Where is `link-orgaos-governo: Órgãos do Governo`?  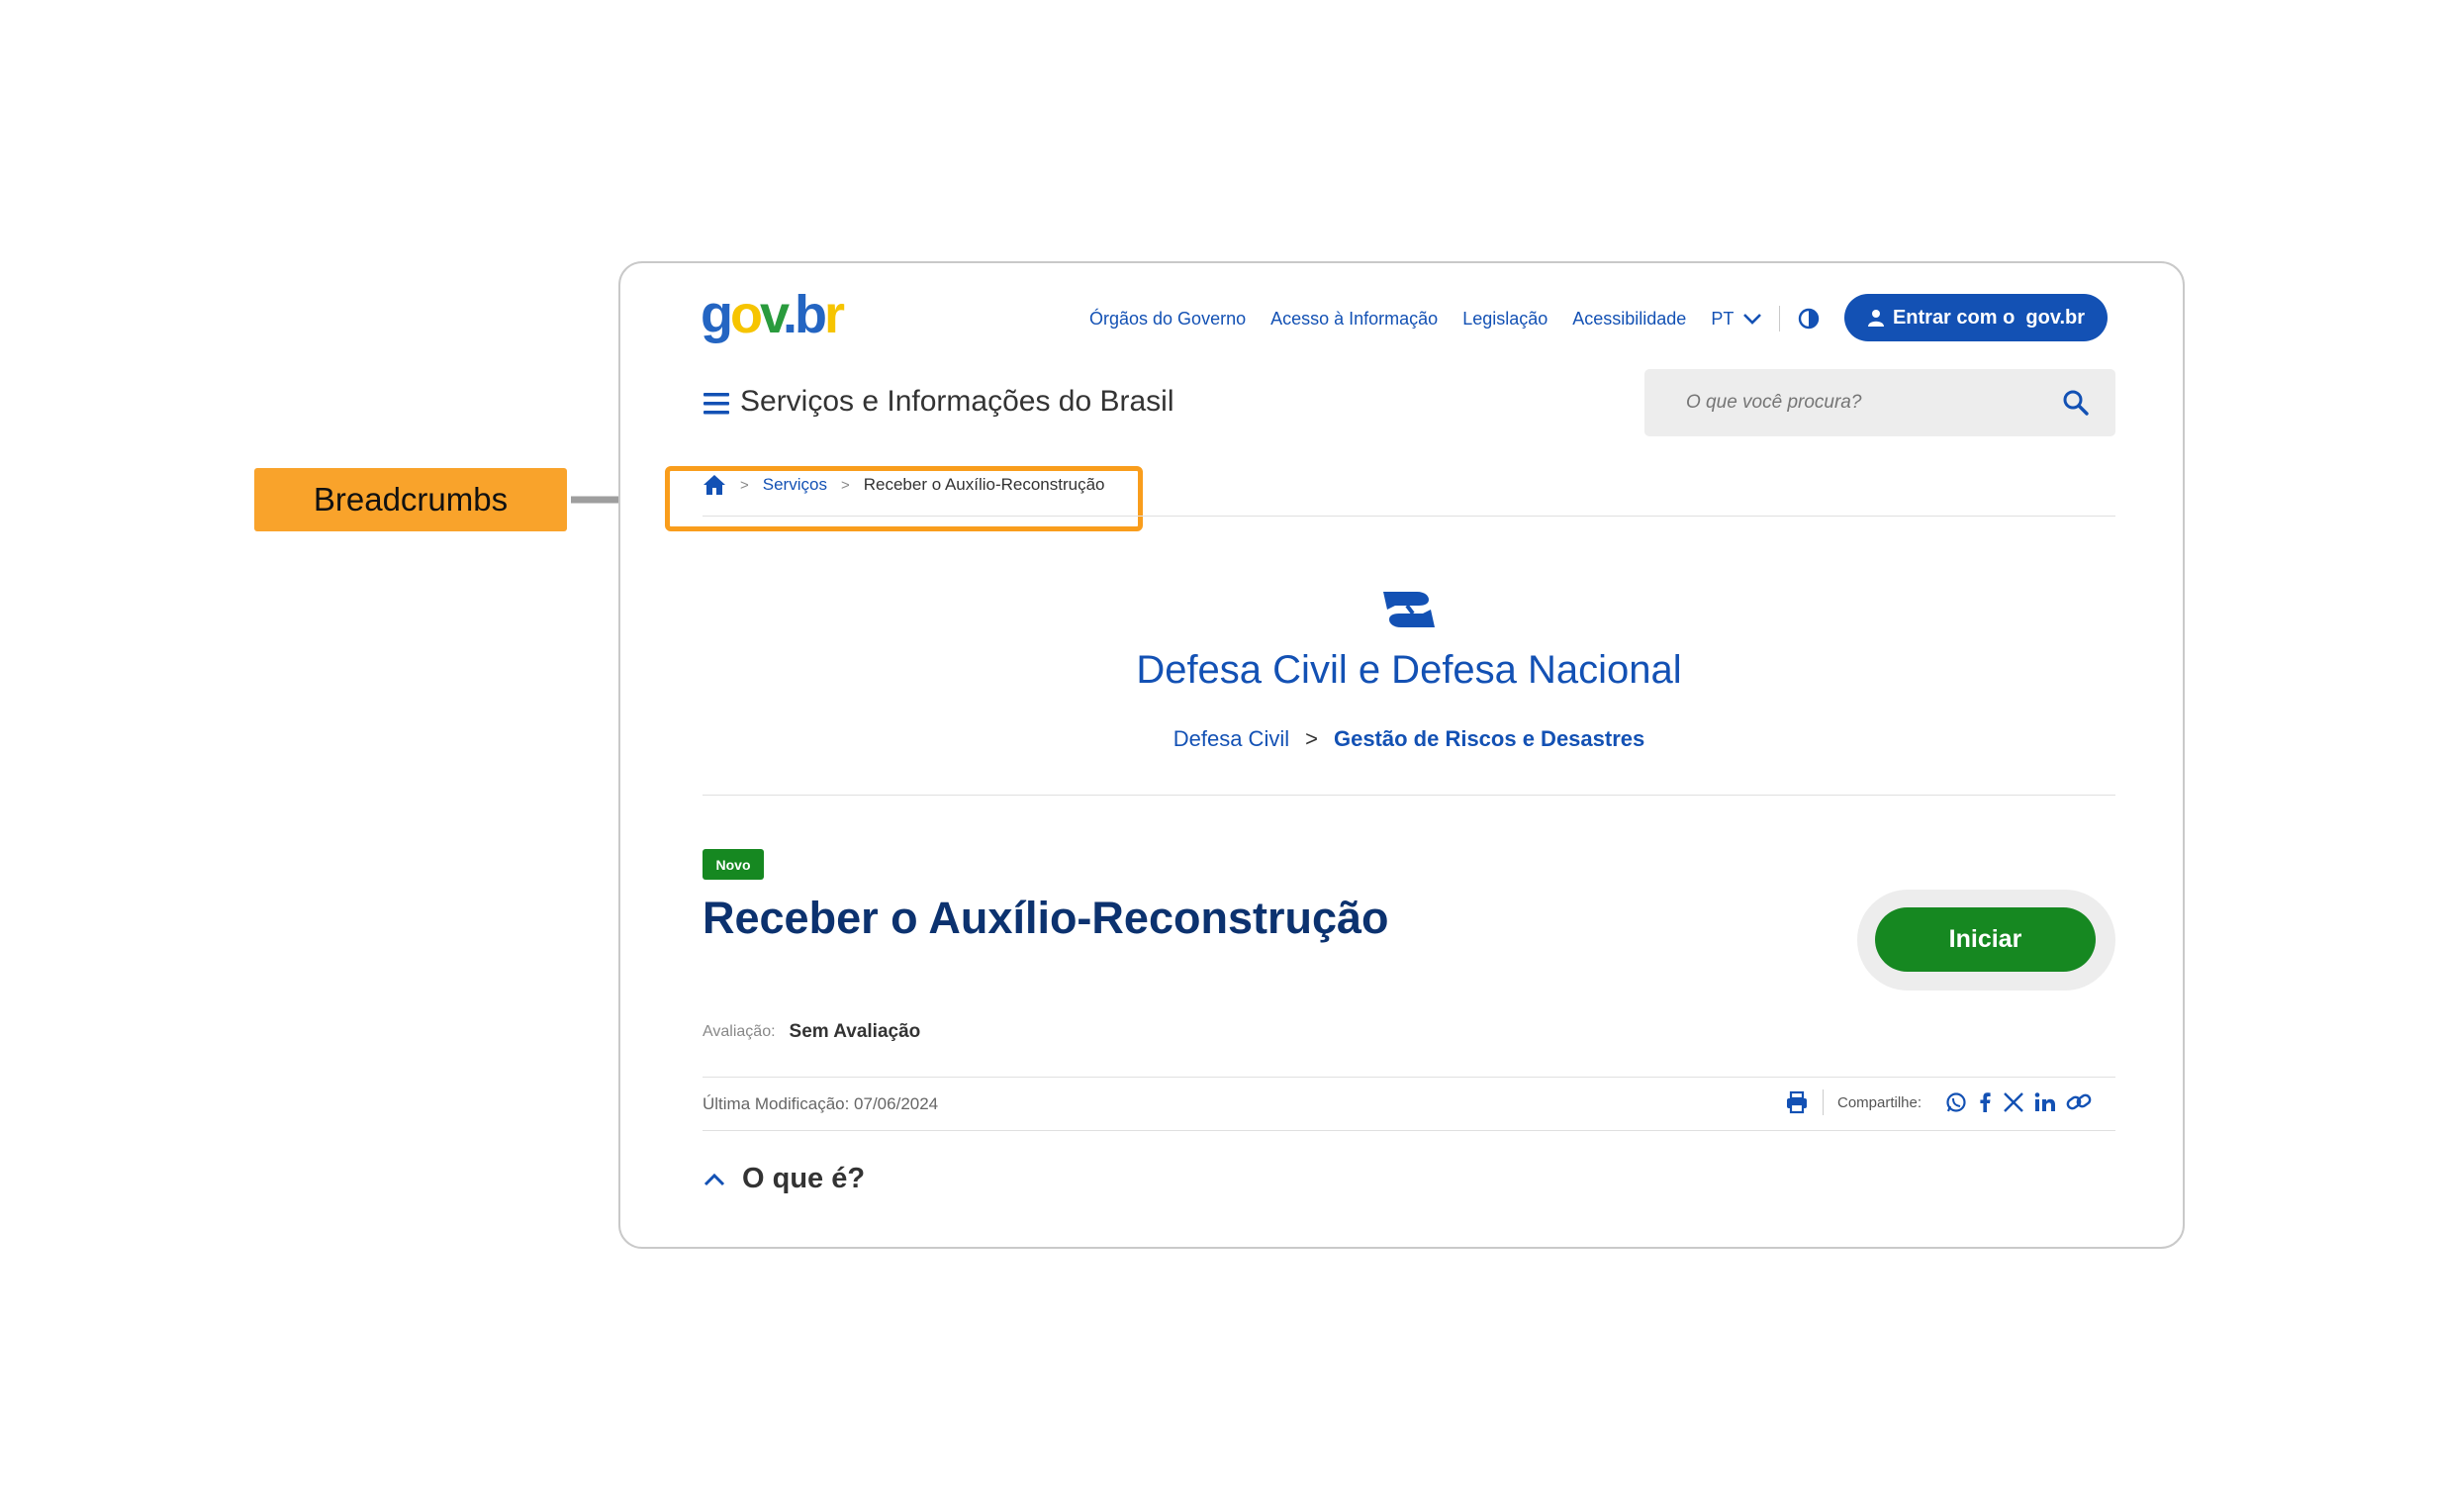 link-orgaos-governo: Órgãos do Governo is located at coordinates (1167, 319).